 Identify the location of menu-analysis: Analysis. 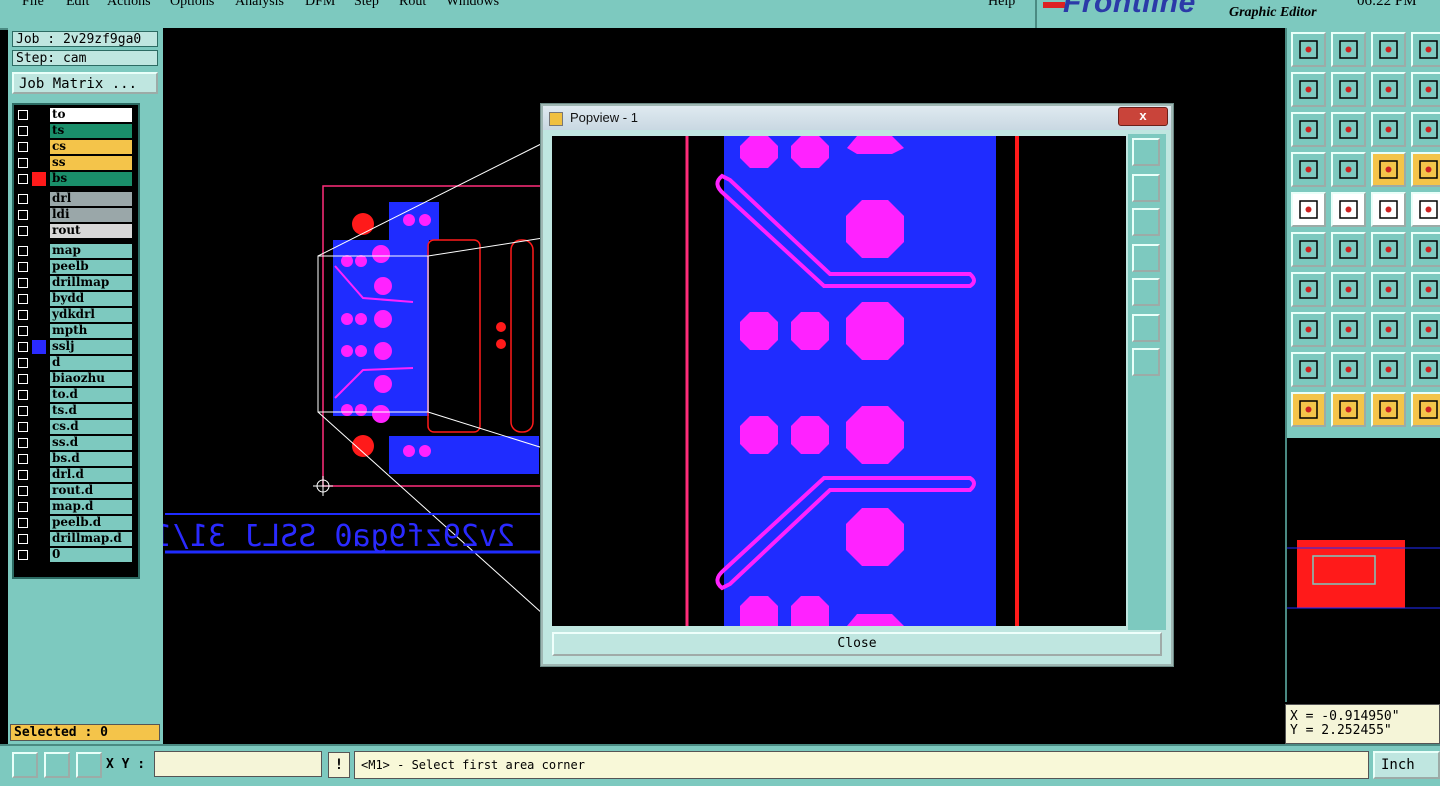
(259, 5).